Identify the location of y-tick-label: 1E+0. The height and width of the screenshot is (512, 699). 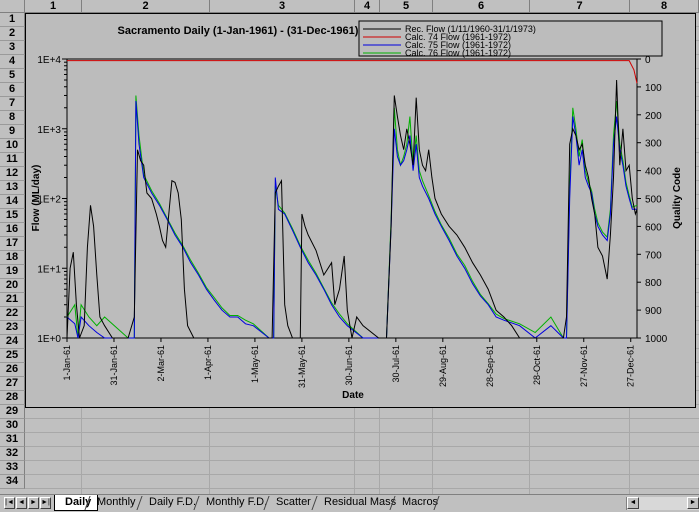
(49, 339).